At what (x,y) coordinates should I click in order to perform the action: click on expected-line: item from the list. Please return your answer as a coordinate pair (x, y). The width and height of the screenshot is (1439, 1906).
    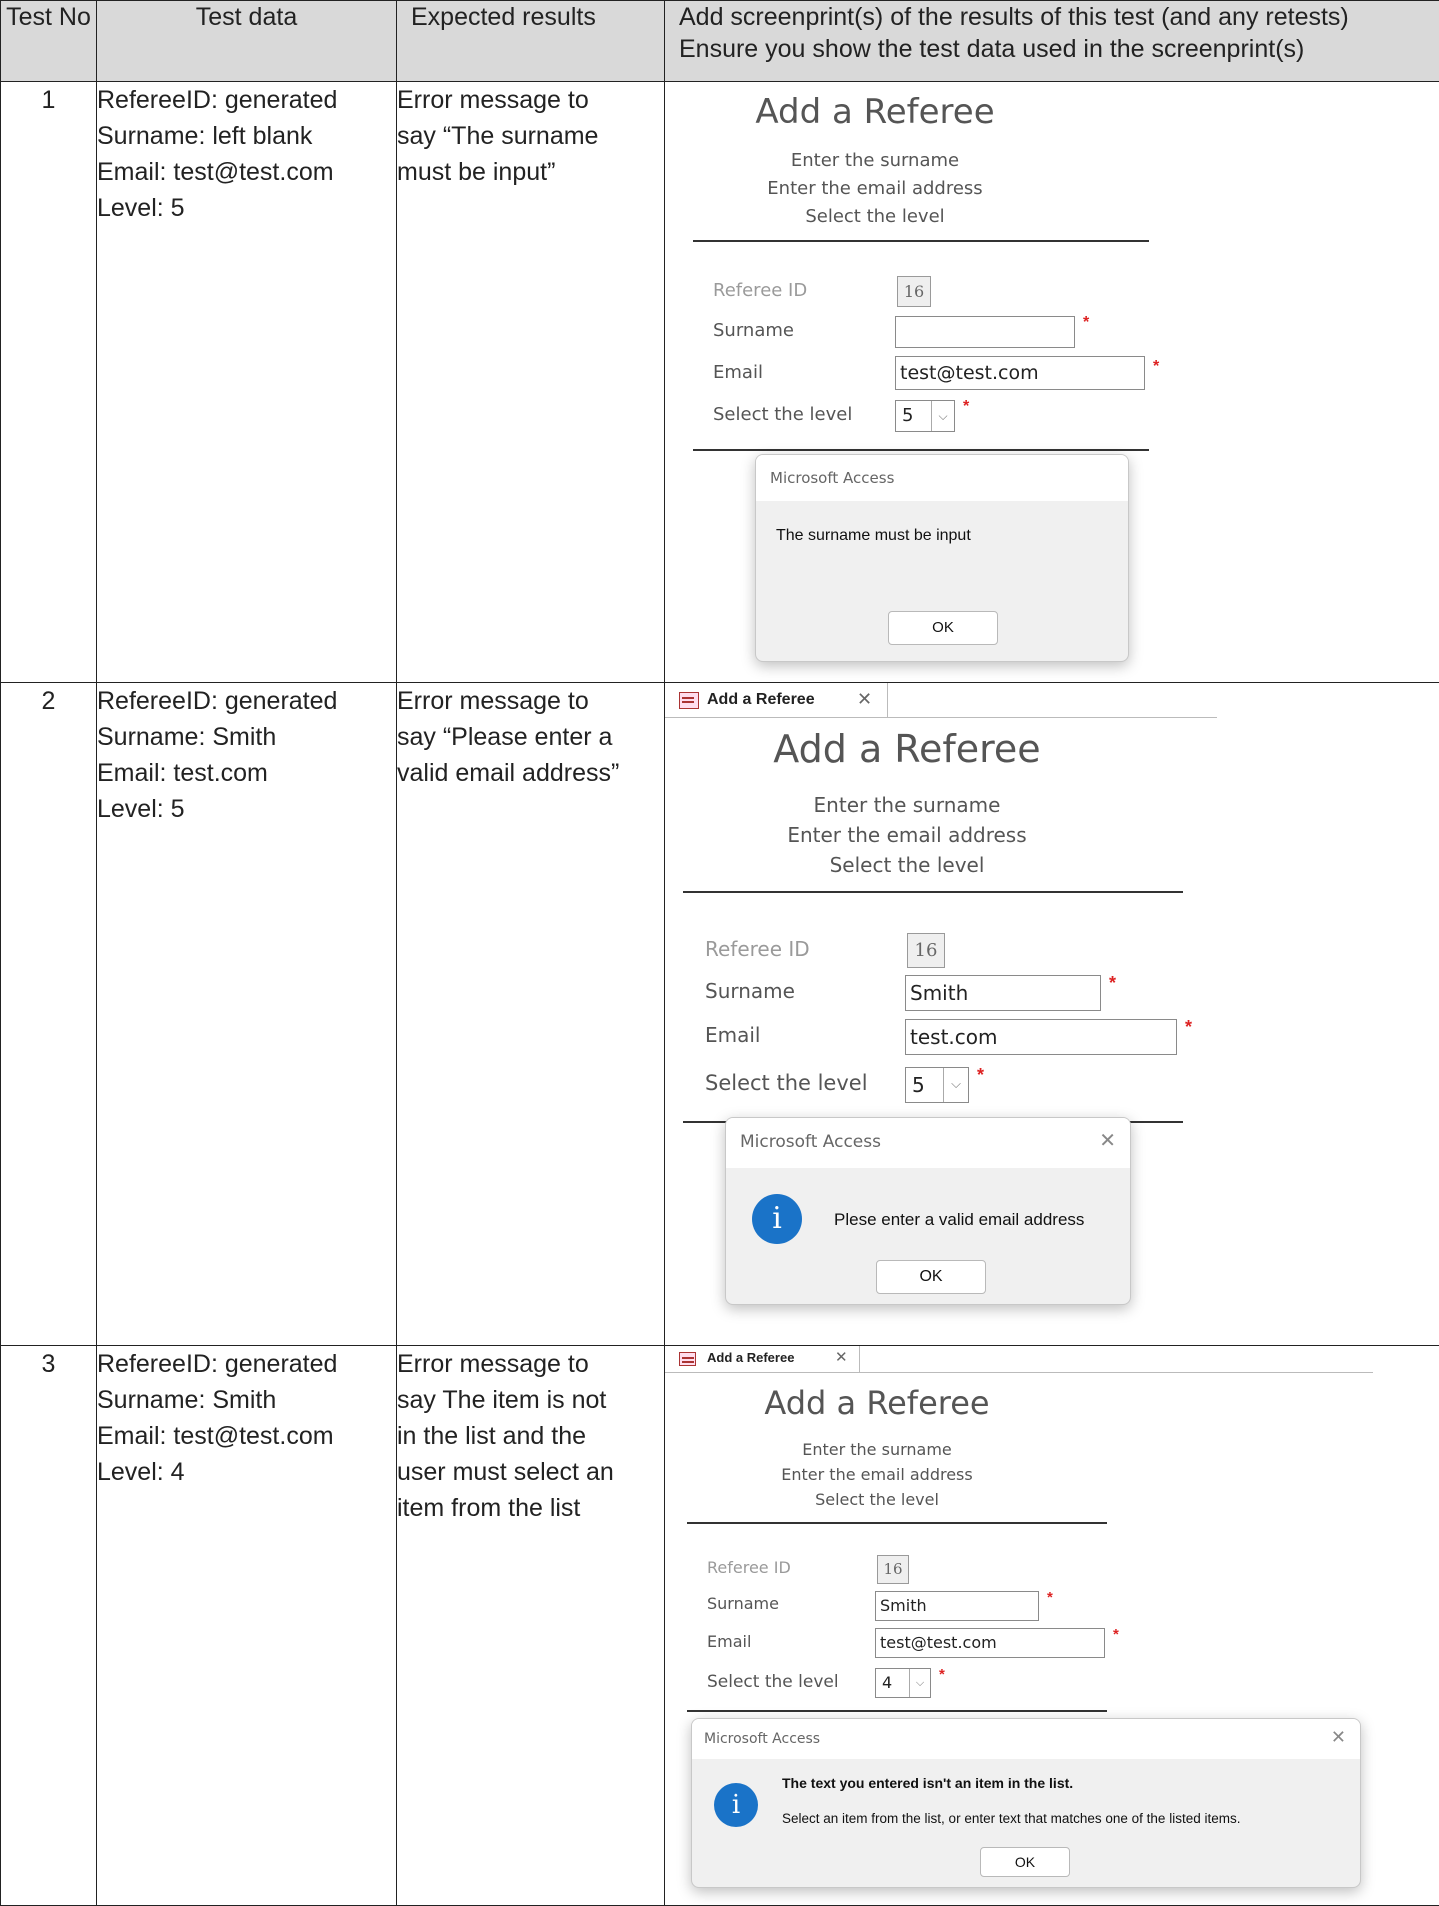
    Looking at the image, I should click on (530, 1508).